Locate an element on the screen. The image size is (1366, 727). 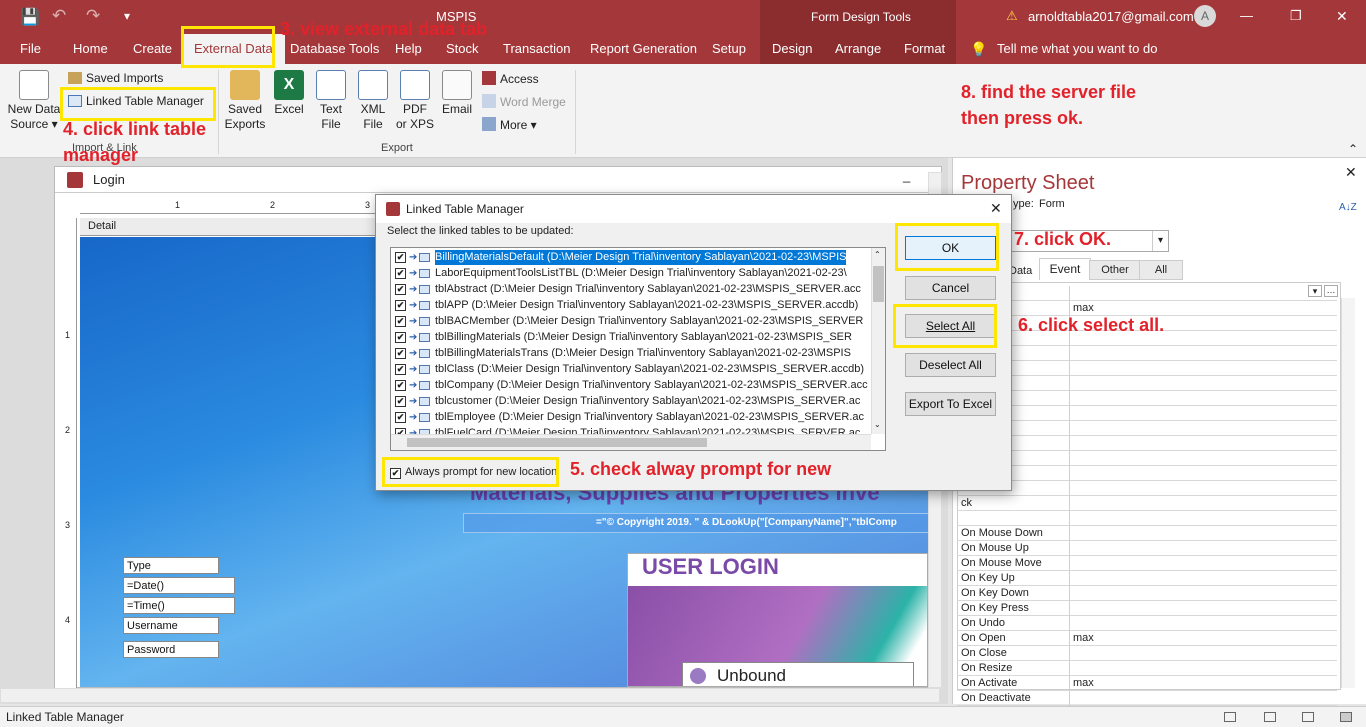
datasheet-view-icon is located at coordinates (1270, 717).